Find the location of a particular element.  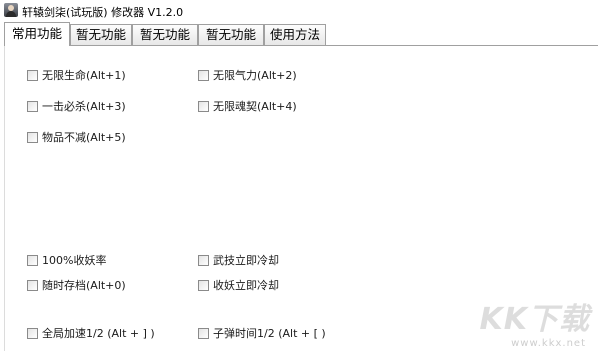

infinite-soul-checkbox is located at coordinates (203, 106).